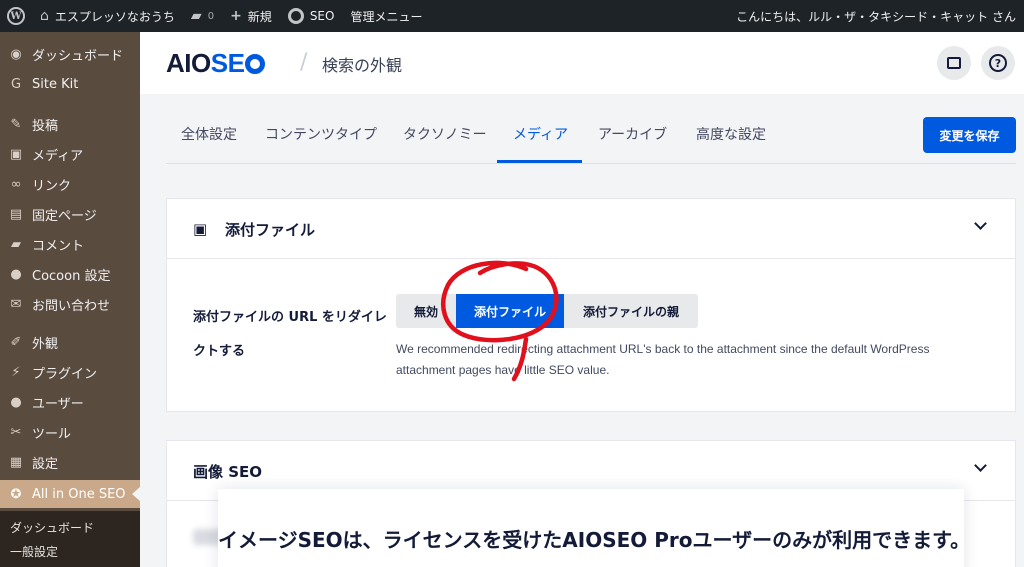 This screenshot has width=1024, height=567. Describe the element at coordinates (255, 63) in the screenshot. I see `logo-gear-icon` at that location.